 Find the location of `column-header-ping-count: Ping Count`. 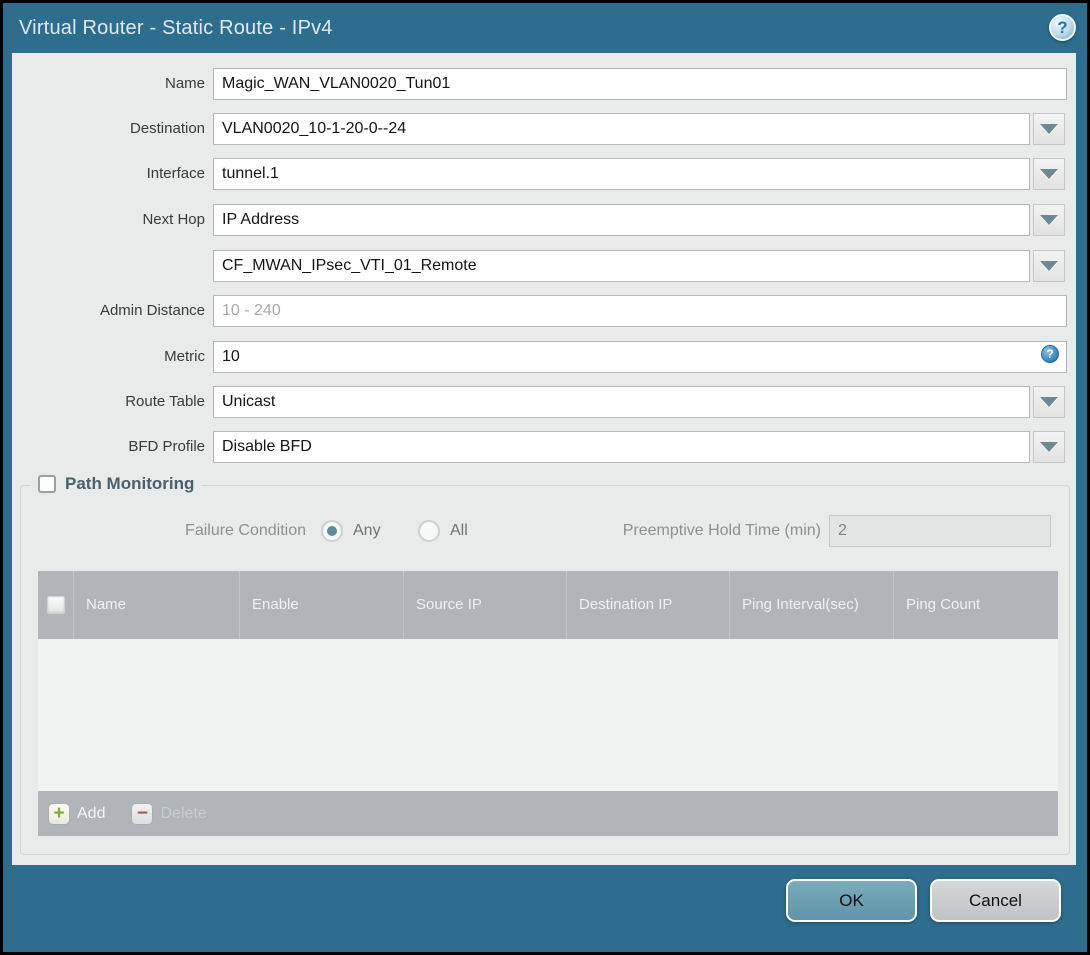

column-header-ping-count: Ping Count is located at coordinates (975, 605).